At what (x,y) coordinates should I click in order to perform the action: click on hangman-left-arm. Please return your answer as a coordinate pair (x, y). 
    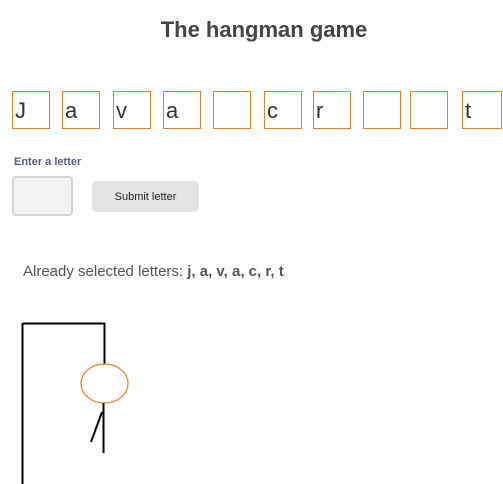
    Looking at the image, I should click on (96, 427).